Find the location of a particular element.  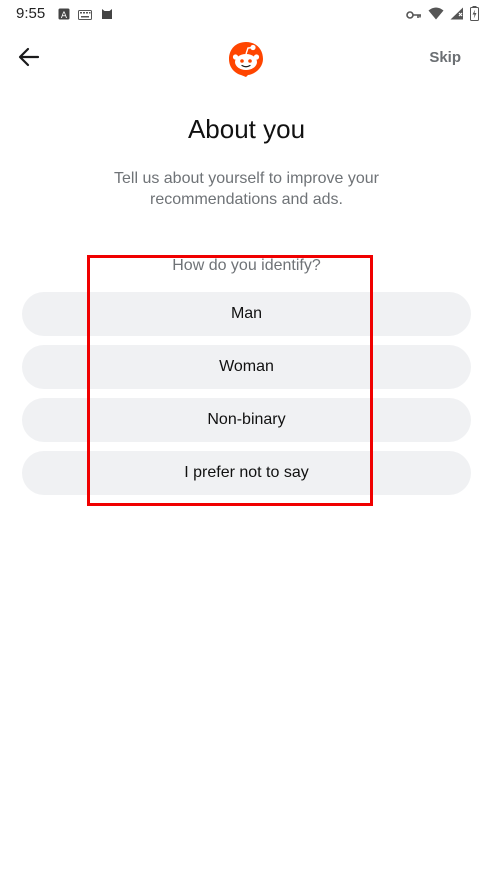

skip-button: Skip is located at coordinates (445, 57).